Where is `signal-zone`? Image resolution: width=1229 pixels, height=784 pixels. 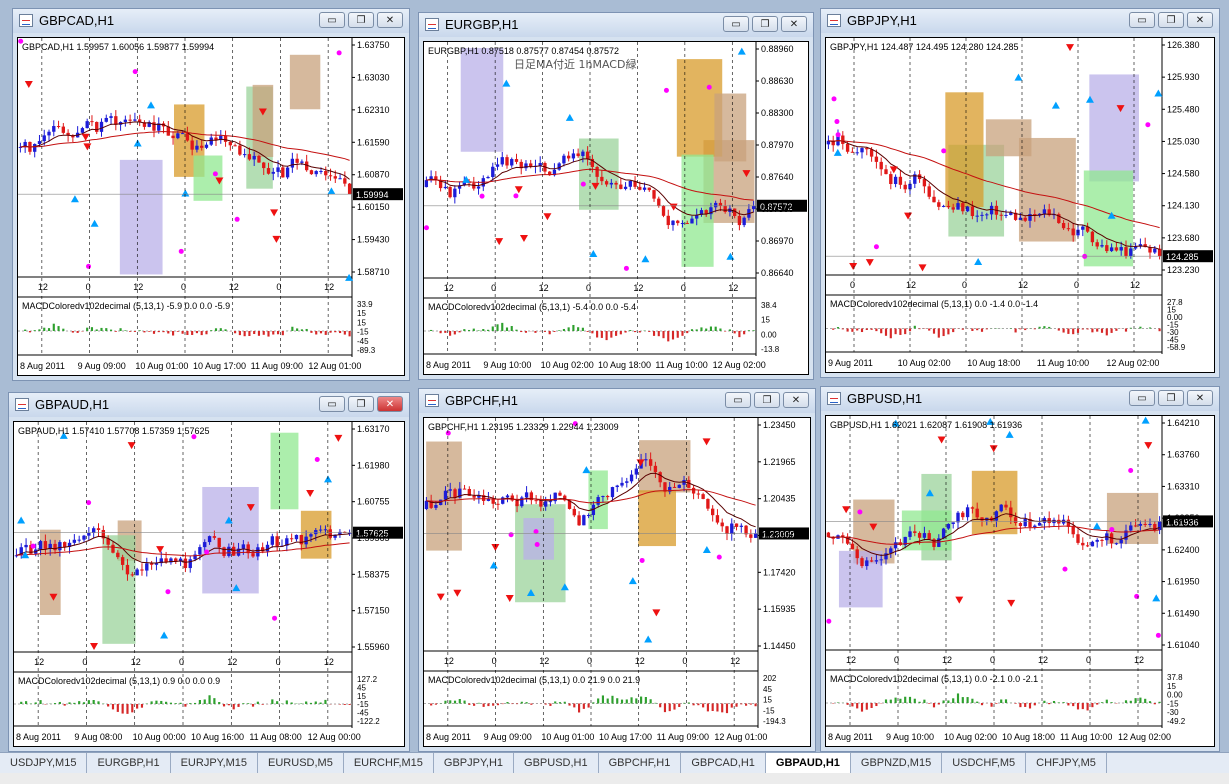 signal-zone is located at coordinates (482, 99).